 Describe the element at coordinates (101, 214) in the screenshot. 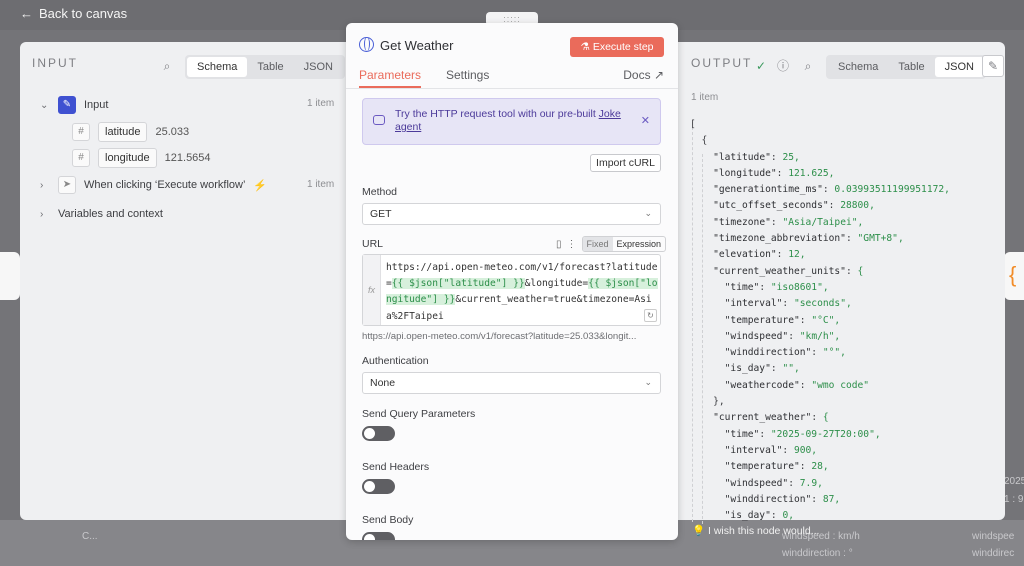

I see `tree-item-variables: › Variables and context` at that location.